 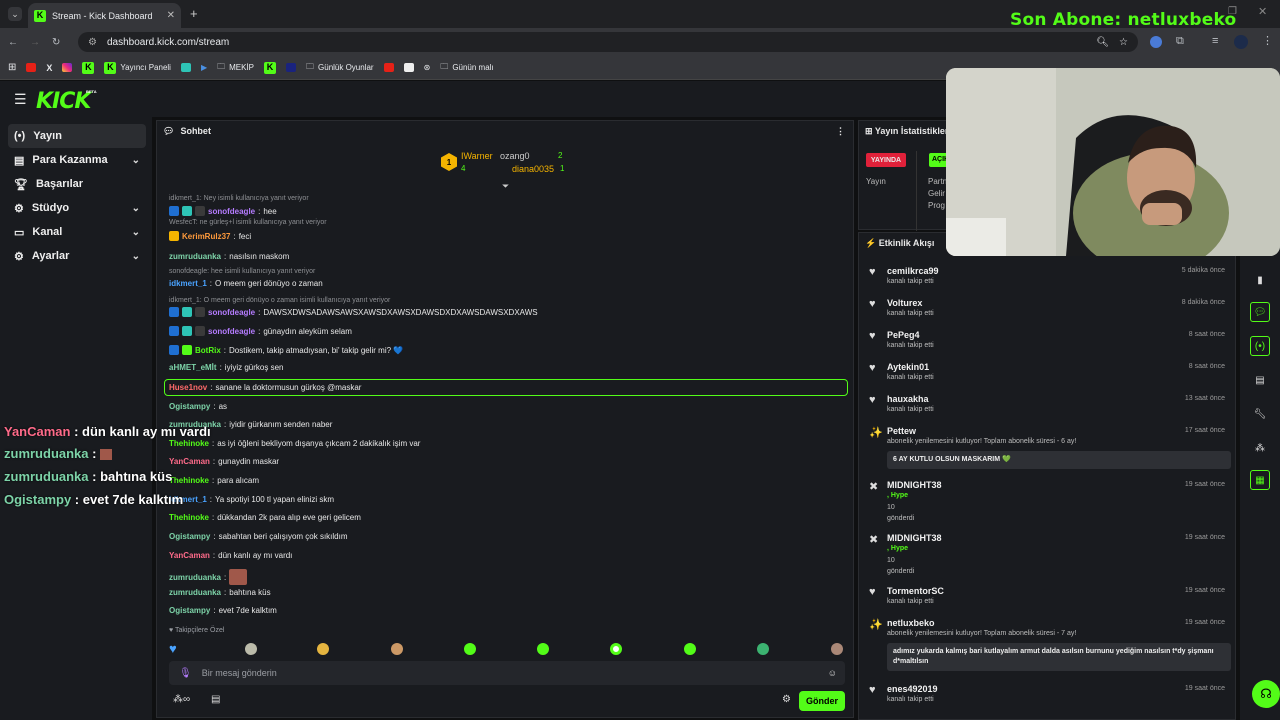 What do you see at coordinates (901, 431) in the screenshot?
I see `event-username: Pettew` at bounding box center [901, 431].